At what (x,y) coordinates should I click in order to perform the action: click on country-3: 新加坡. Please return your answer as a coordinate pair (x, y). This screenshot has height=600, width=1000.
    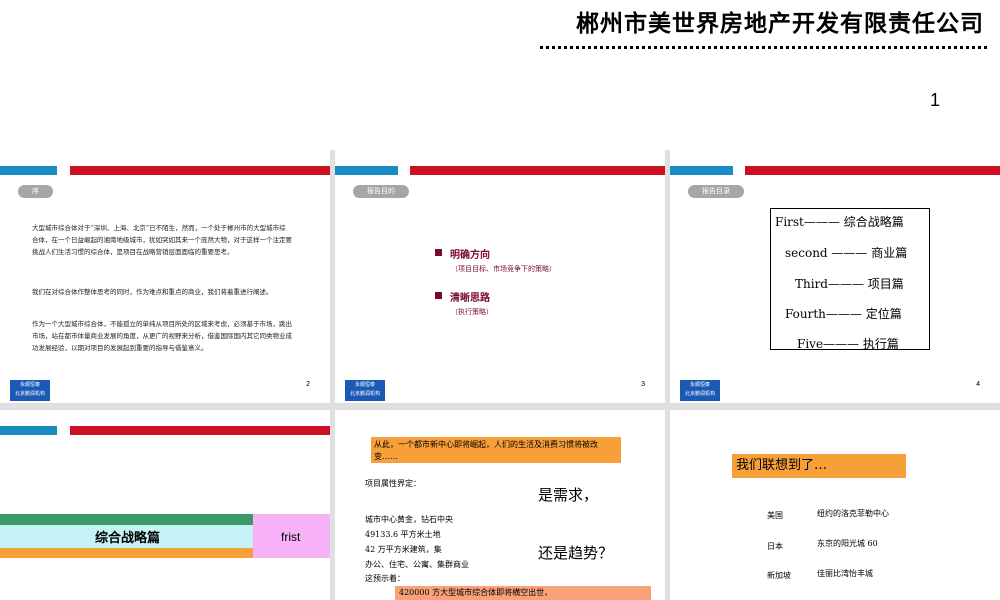
    Looking at the image, I should click on (779, 575).